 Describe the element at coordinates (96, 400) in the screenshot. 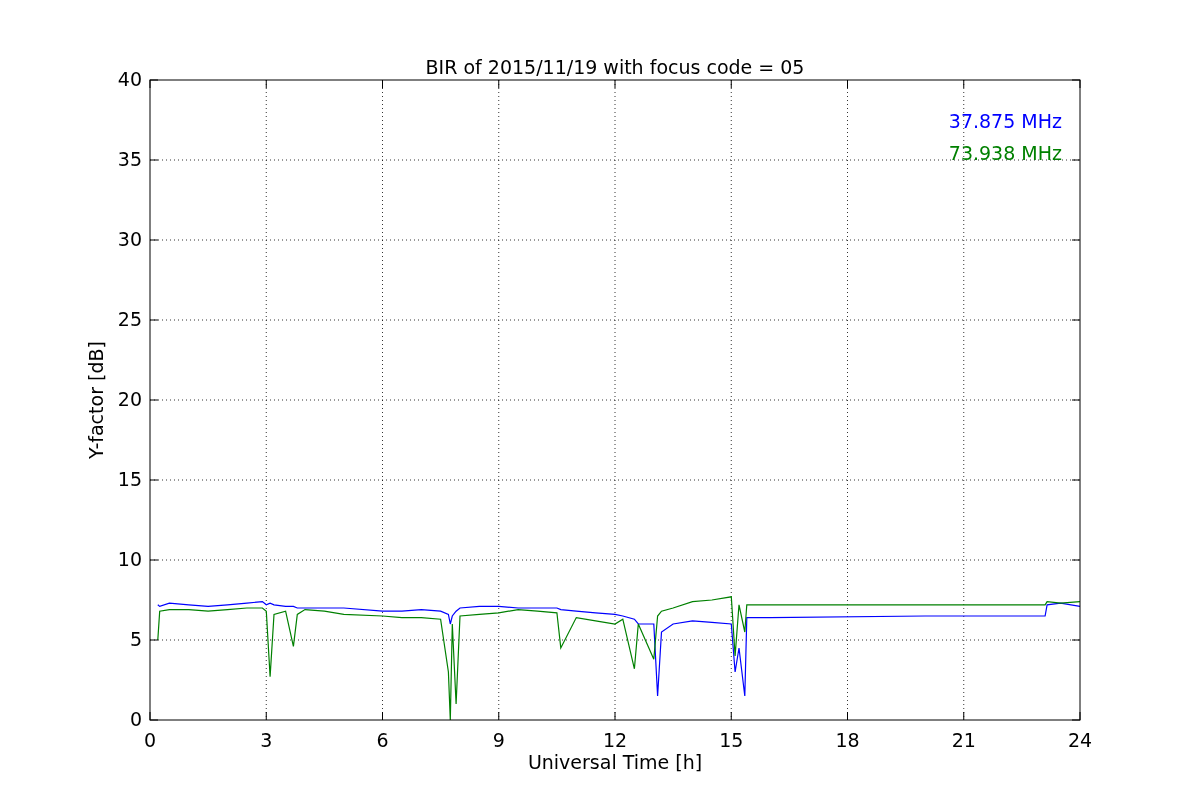

I see `y-axis-label: Y-factor [dB]` at that location.